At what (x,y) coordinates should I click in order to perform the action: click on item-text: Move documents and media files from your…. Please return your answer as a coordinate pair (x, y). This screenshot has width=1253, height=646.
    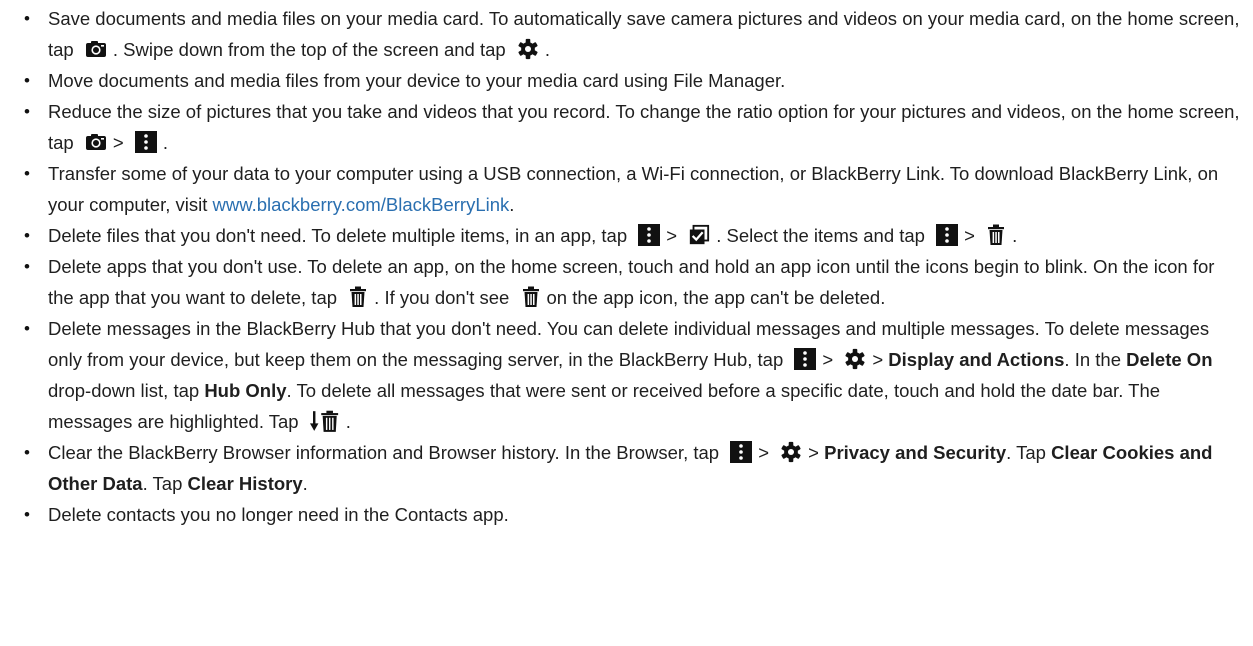
    Looking at the image, I should click on (417, 80).